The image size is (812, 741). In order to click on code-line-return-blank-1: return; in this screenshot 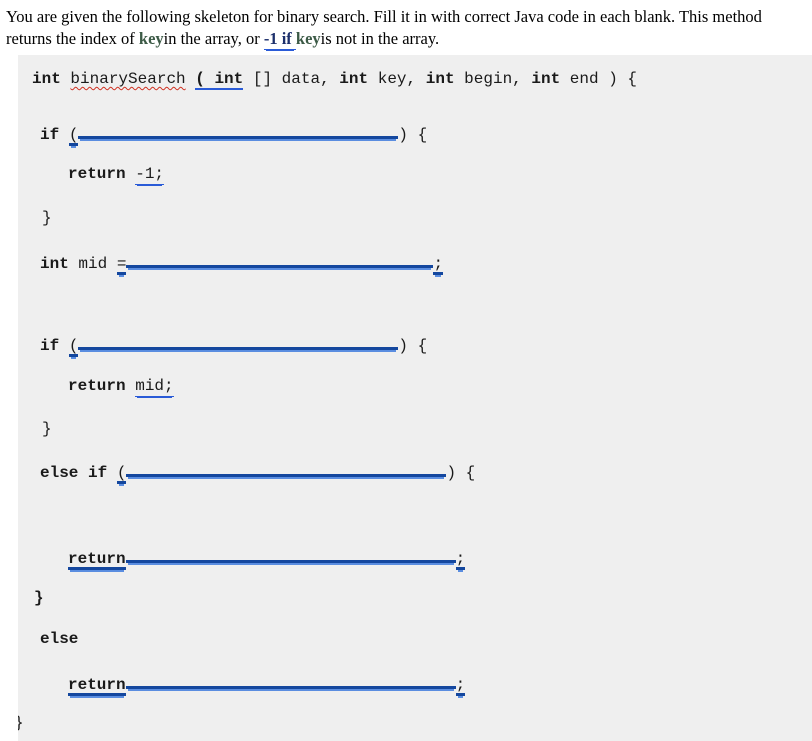, I will do `click(267, 558)`.